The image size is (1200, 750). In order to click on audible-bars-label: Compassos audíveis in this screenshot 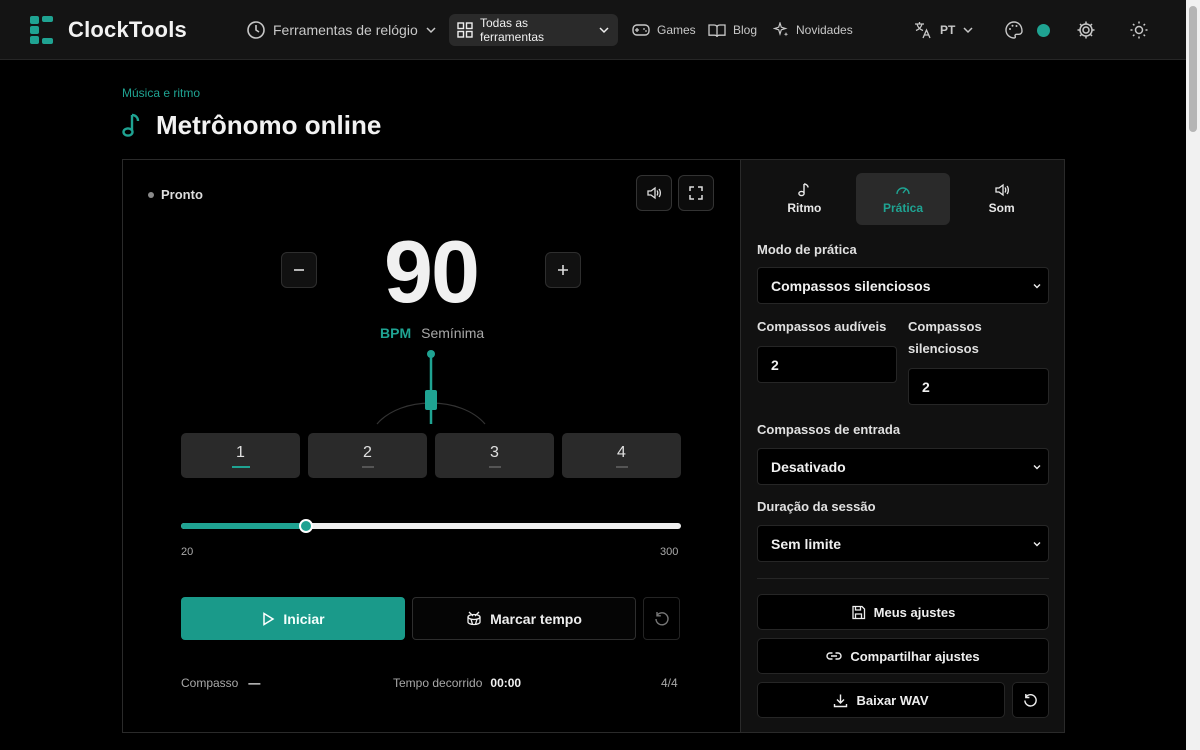, I will do `click(822, 326)`.